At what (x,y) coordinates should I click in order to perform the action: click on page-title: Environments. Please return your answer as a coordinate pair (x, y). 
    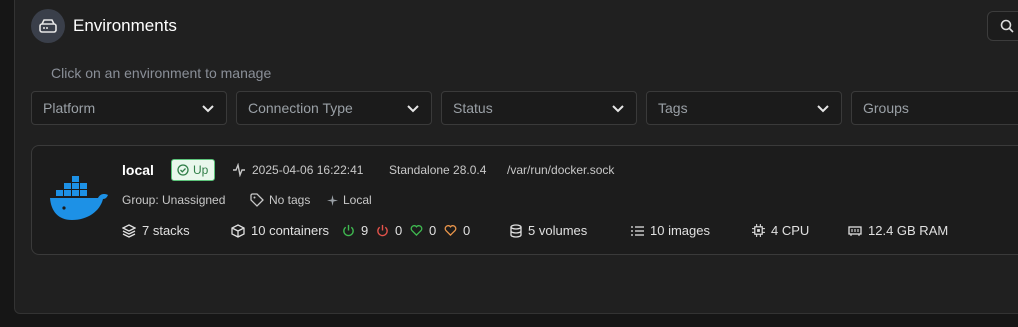
    Looking at the image, I should click on (125, 25).